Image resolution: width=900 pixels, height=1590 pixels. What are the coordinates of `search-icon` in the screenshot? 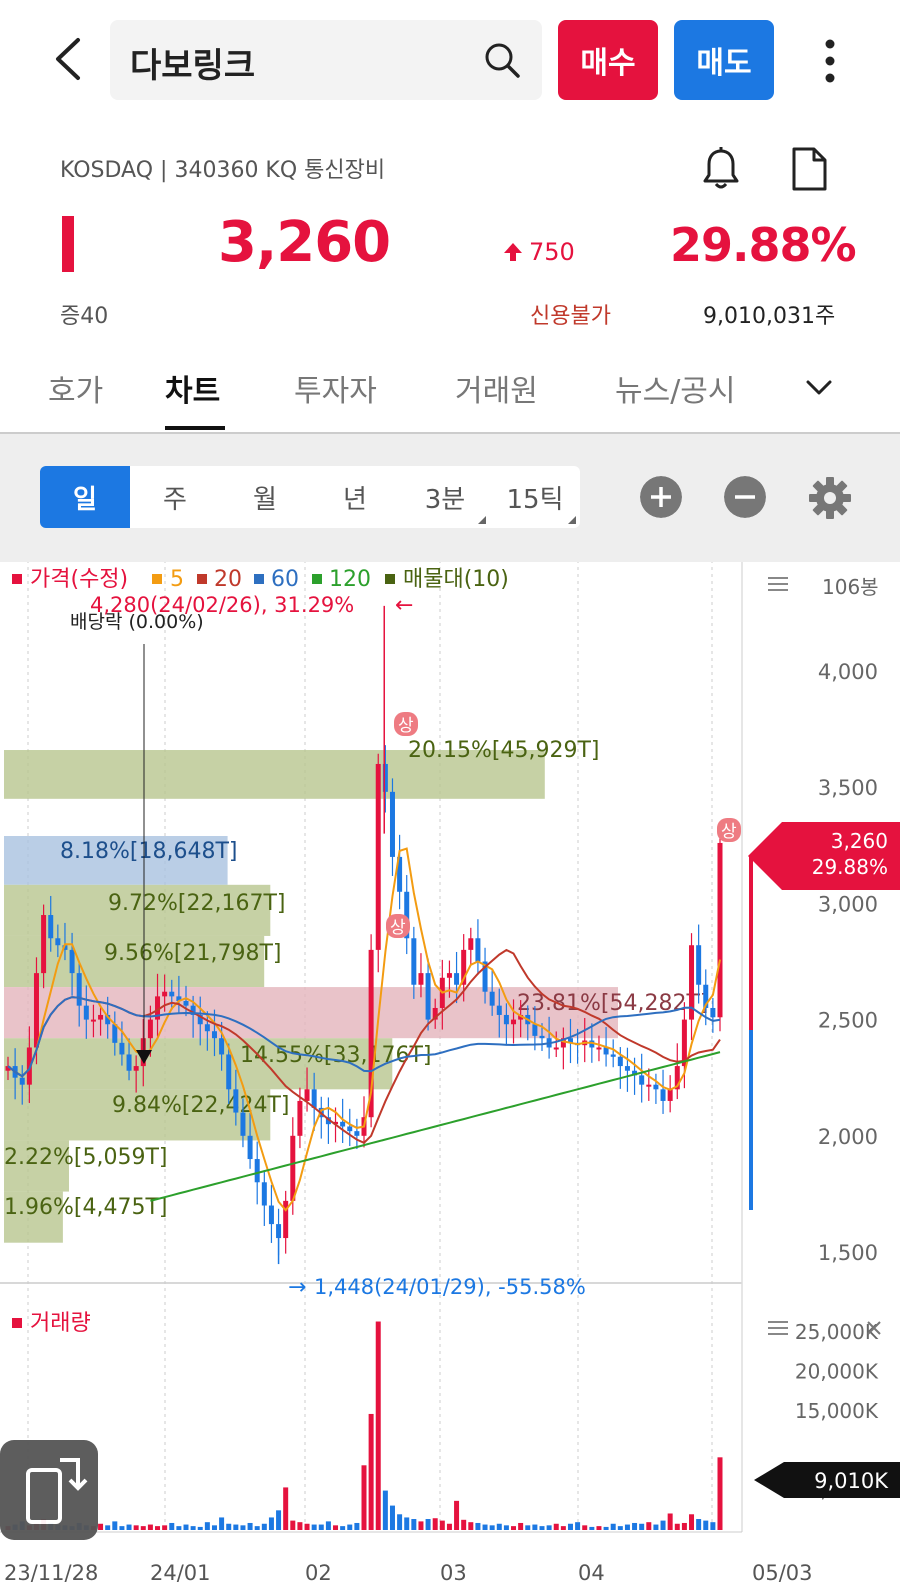 It's located at (502, 60).